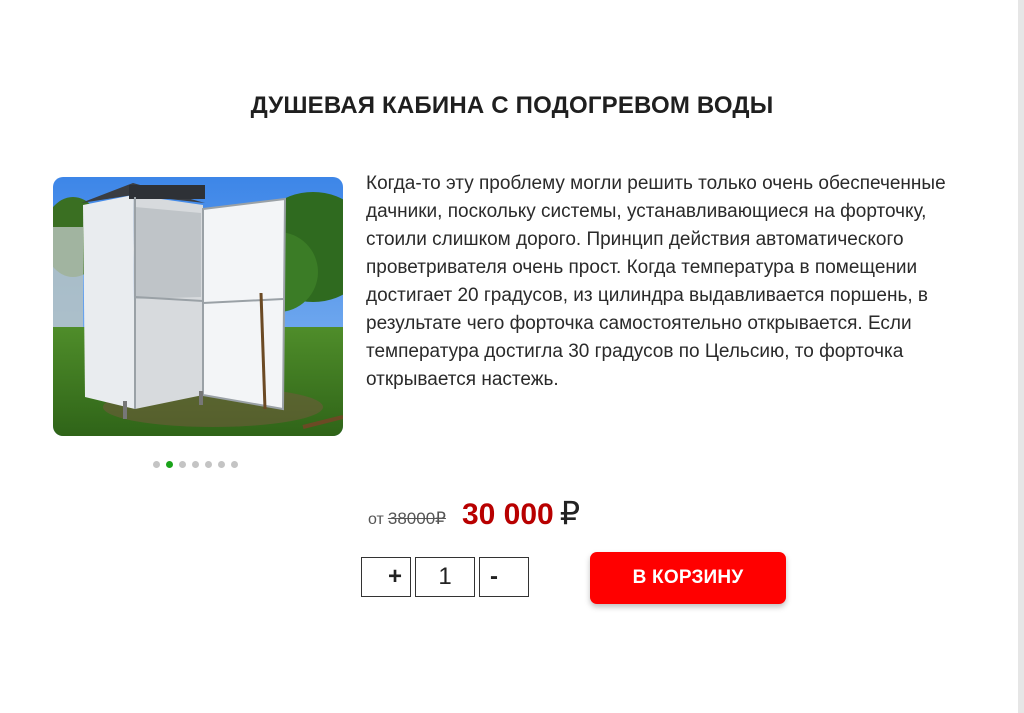 The image size is (1024, 713). Describe the element at coordinates (504, 577) in the screenshot. I see `quantity-decrease-button: -` at that location.